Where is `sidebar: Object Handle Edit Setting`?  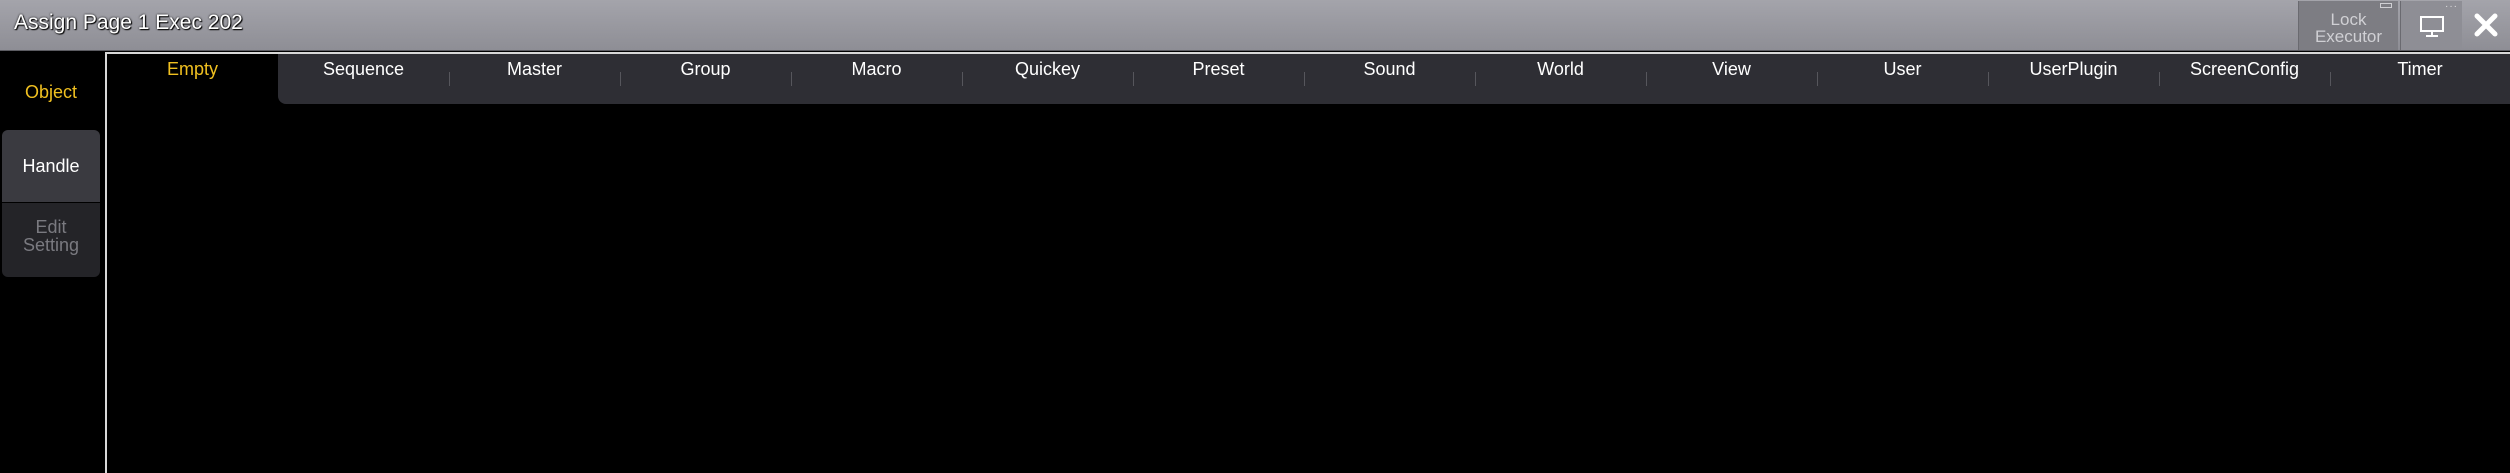
sidebar: Object Handle Edit Setting is located at coordinates (52, 262).